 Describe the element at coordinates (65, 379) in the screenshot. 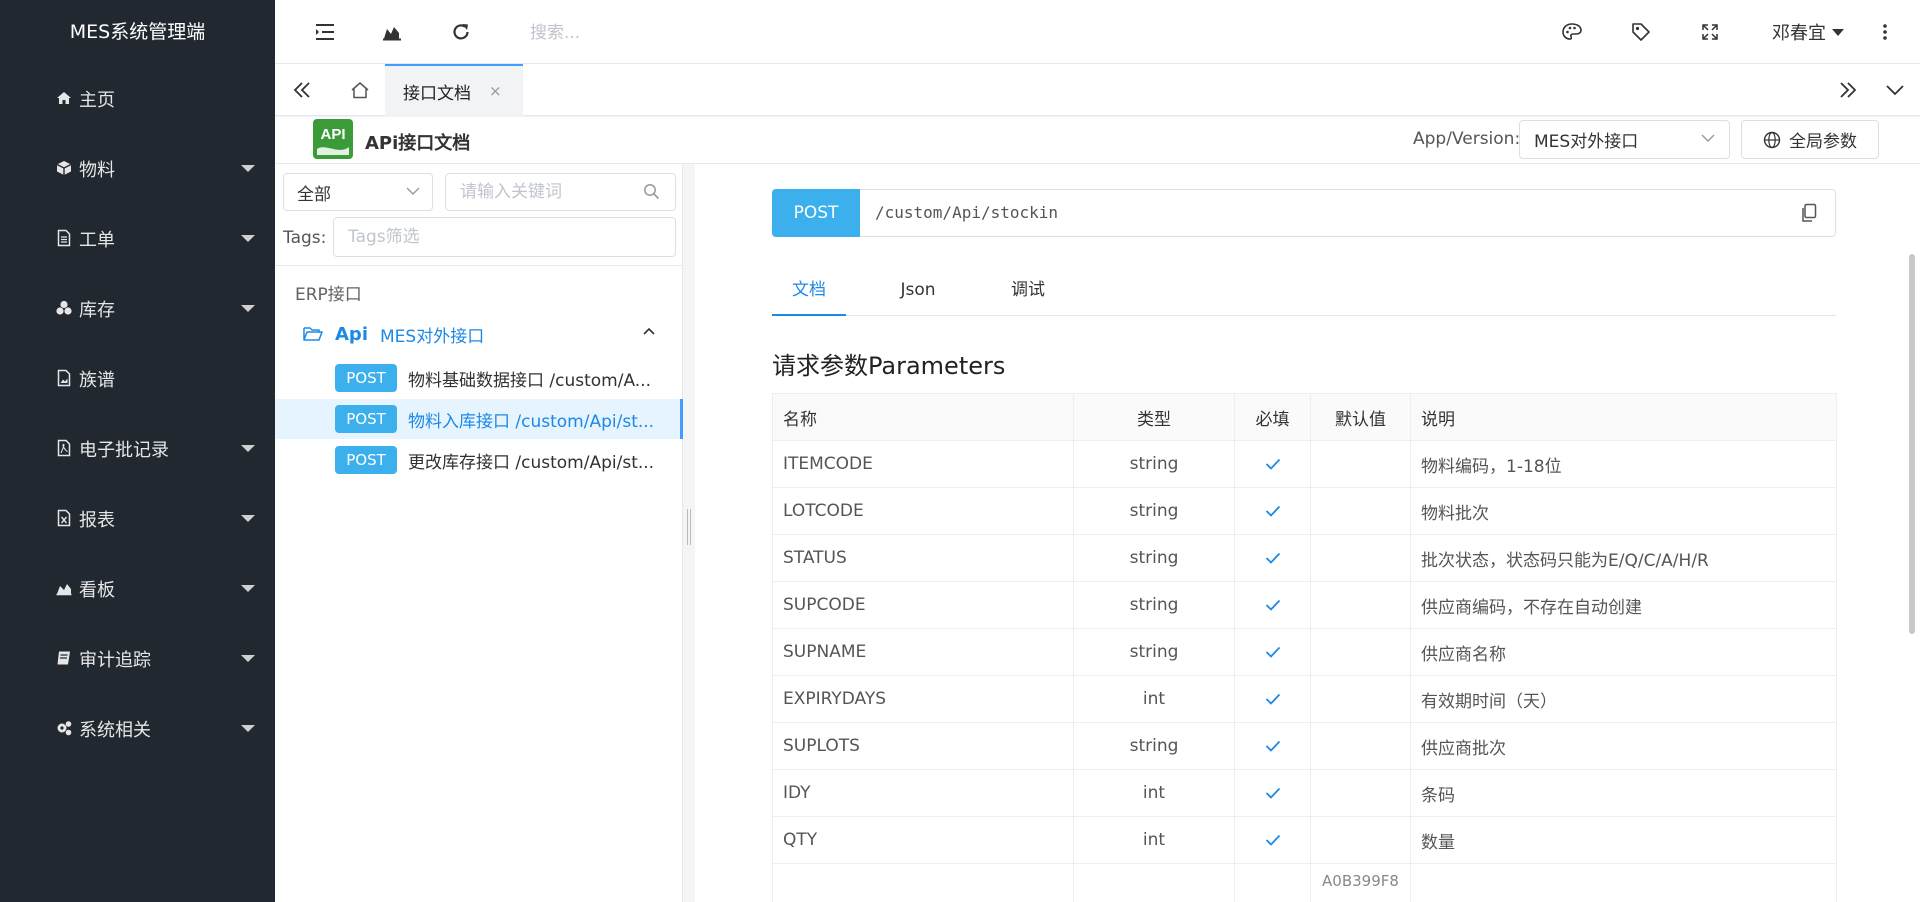

I see `file-image-icon` at that location.